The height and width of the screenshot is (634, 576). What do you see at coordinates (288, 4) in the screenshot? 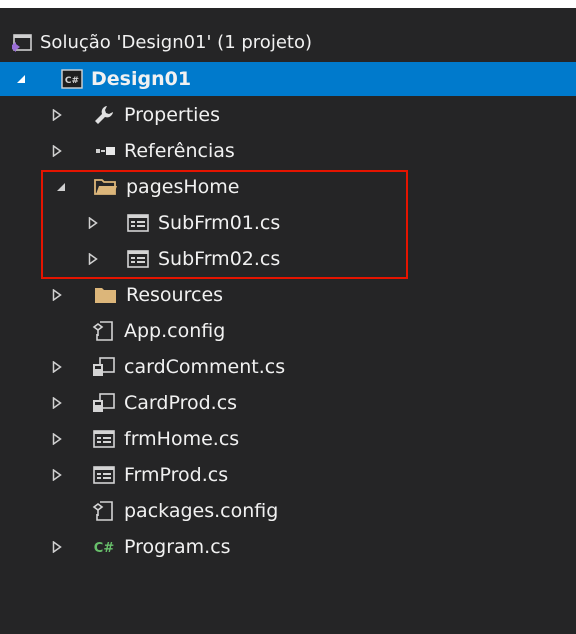
I see `window-top-edge` at bounding box center [288, 4].